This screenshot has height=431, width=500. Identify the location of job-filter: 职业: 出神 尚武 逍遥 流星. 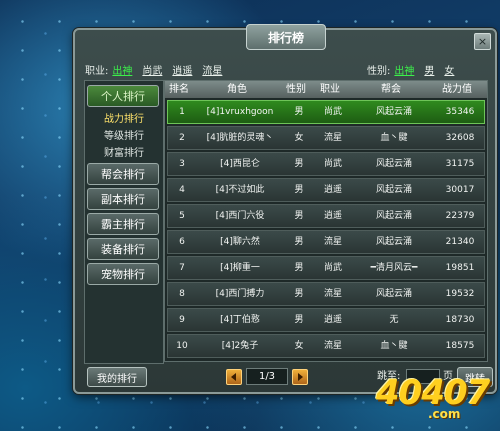
(158, 69).